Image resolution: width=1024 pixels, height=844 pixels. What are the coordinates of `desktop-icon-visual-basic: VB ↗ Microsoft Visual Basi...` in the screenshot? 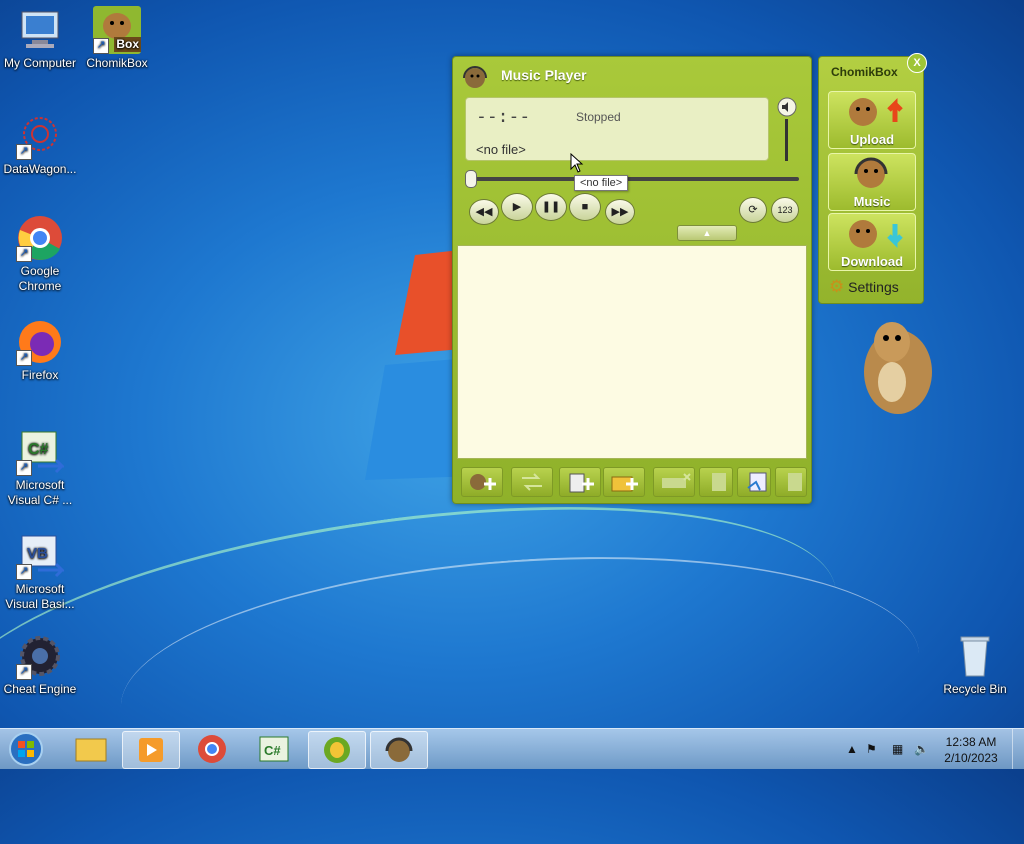 It's located at (40, 572).